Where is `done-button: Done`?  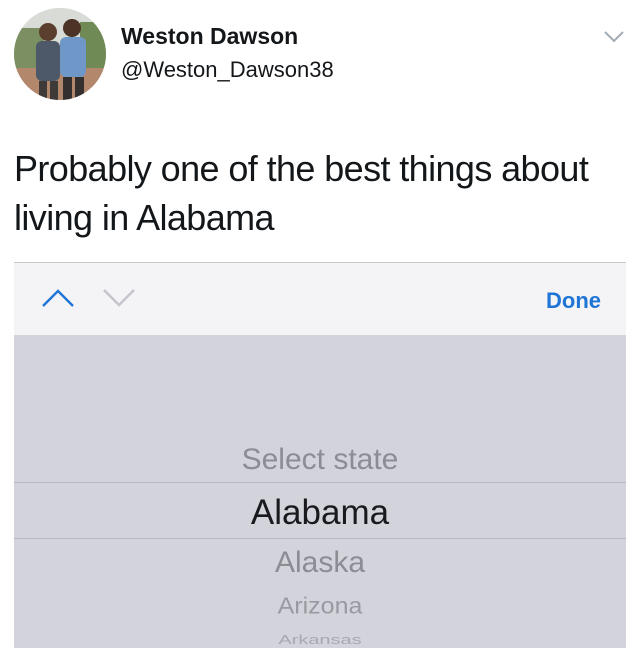 done-button: Done is located at coordinates (573, 301).